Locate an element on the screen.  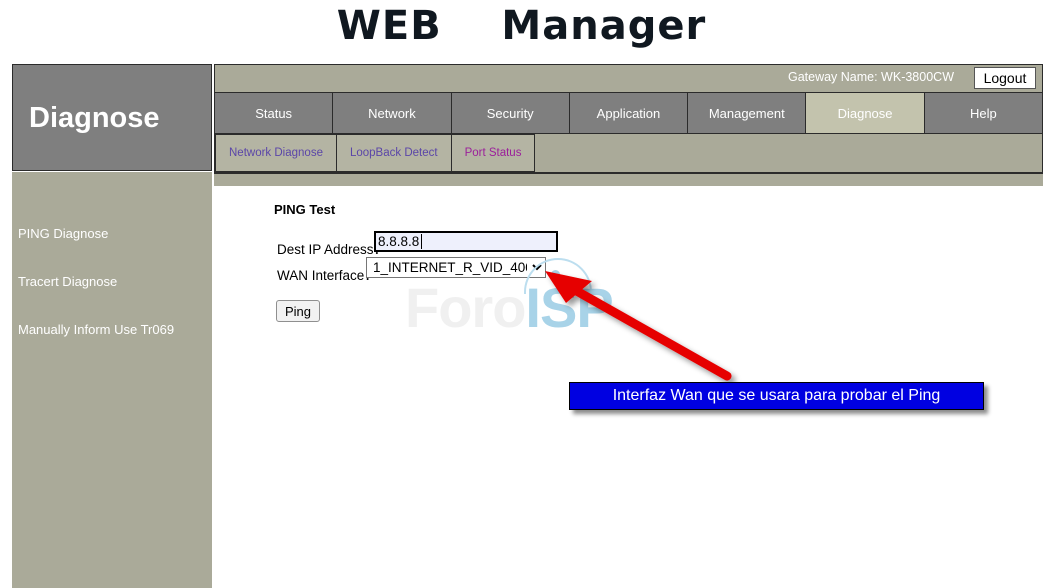
sidebar-item-ping-diagnose: PING Diagnose is located at coordinates (115, 233).